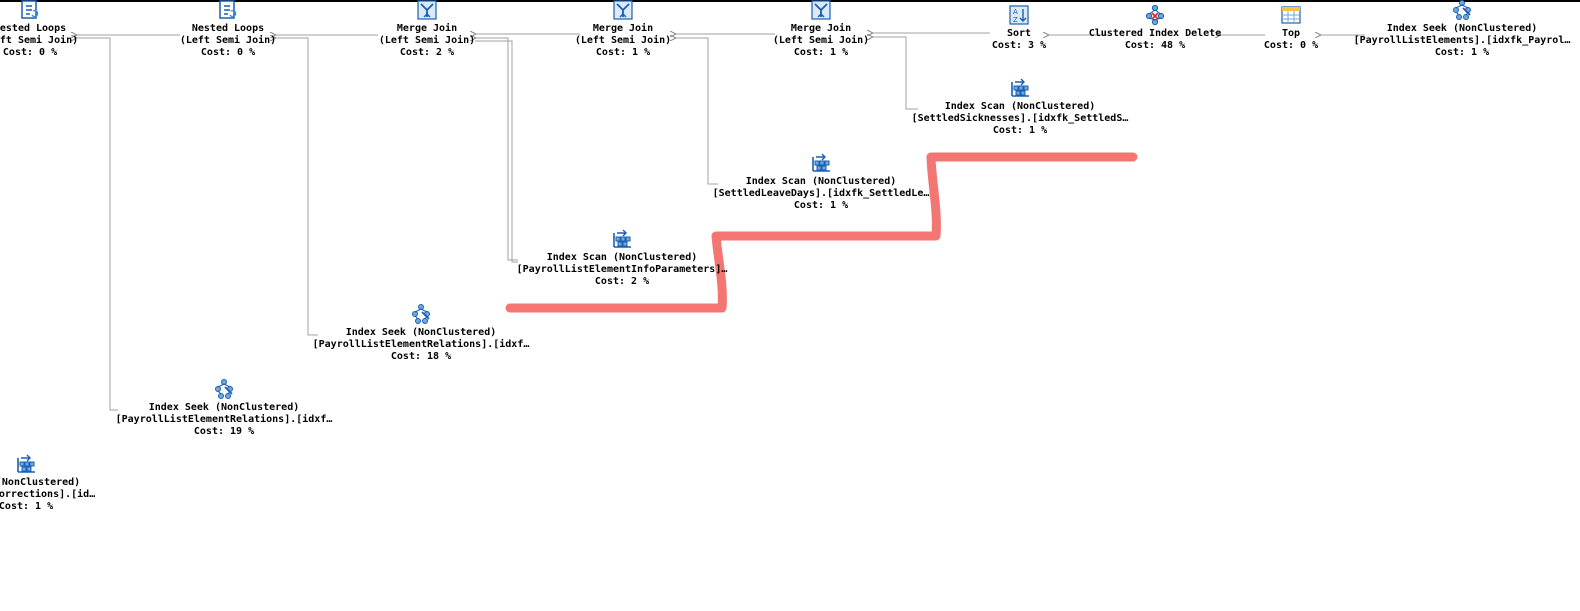  I want to click on node-cost: Cost: 2 %, so click(622, 281).